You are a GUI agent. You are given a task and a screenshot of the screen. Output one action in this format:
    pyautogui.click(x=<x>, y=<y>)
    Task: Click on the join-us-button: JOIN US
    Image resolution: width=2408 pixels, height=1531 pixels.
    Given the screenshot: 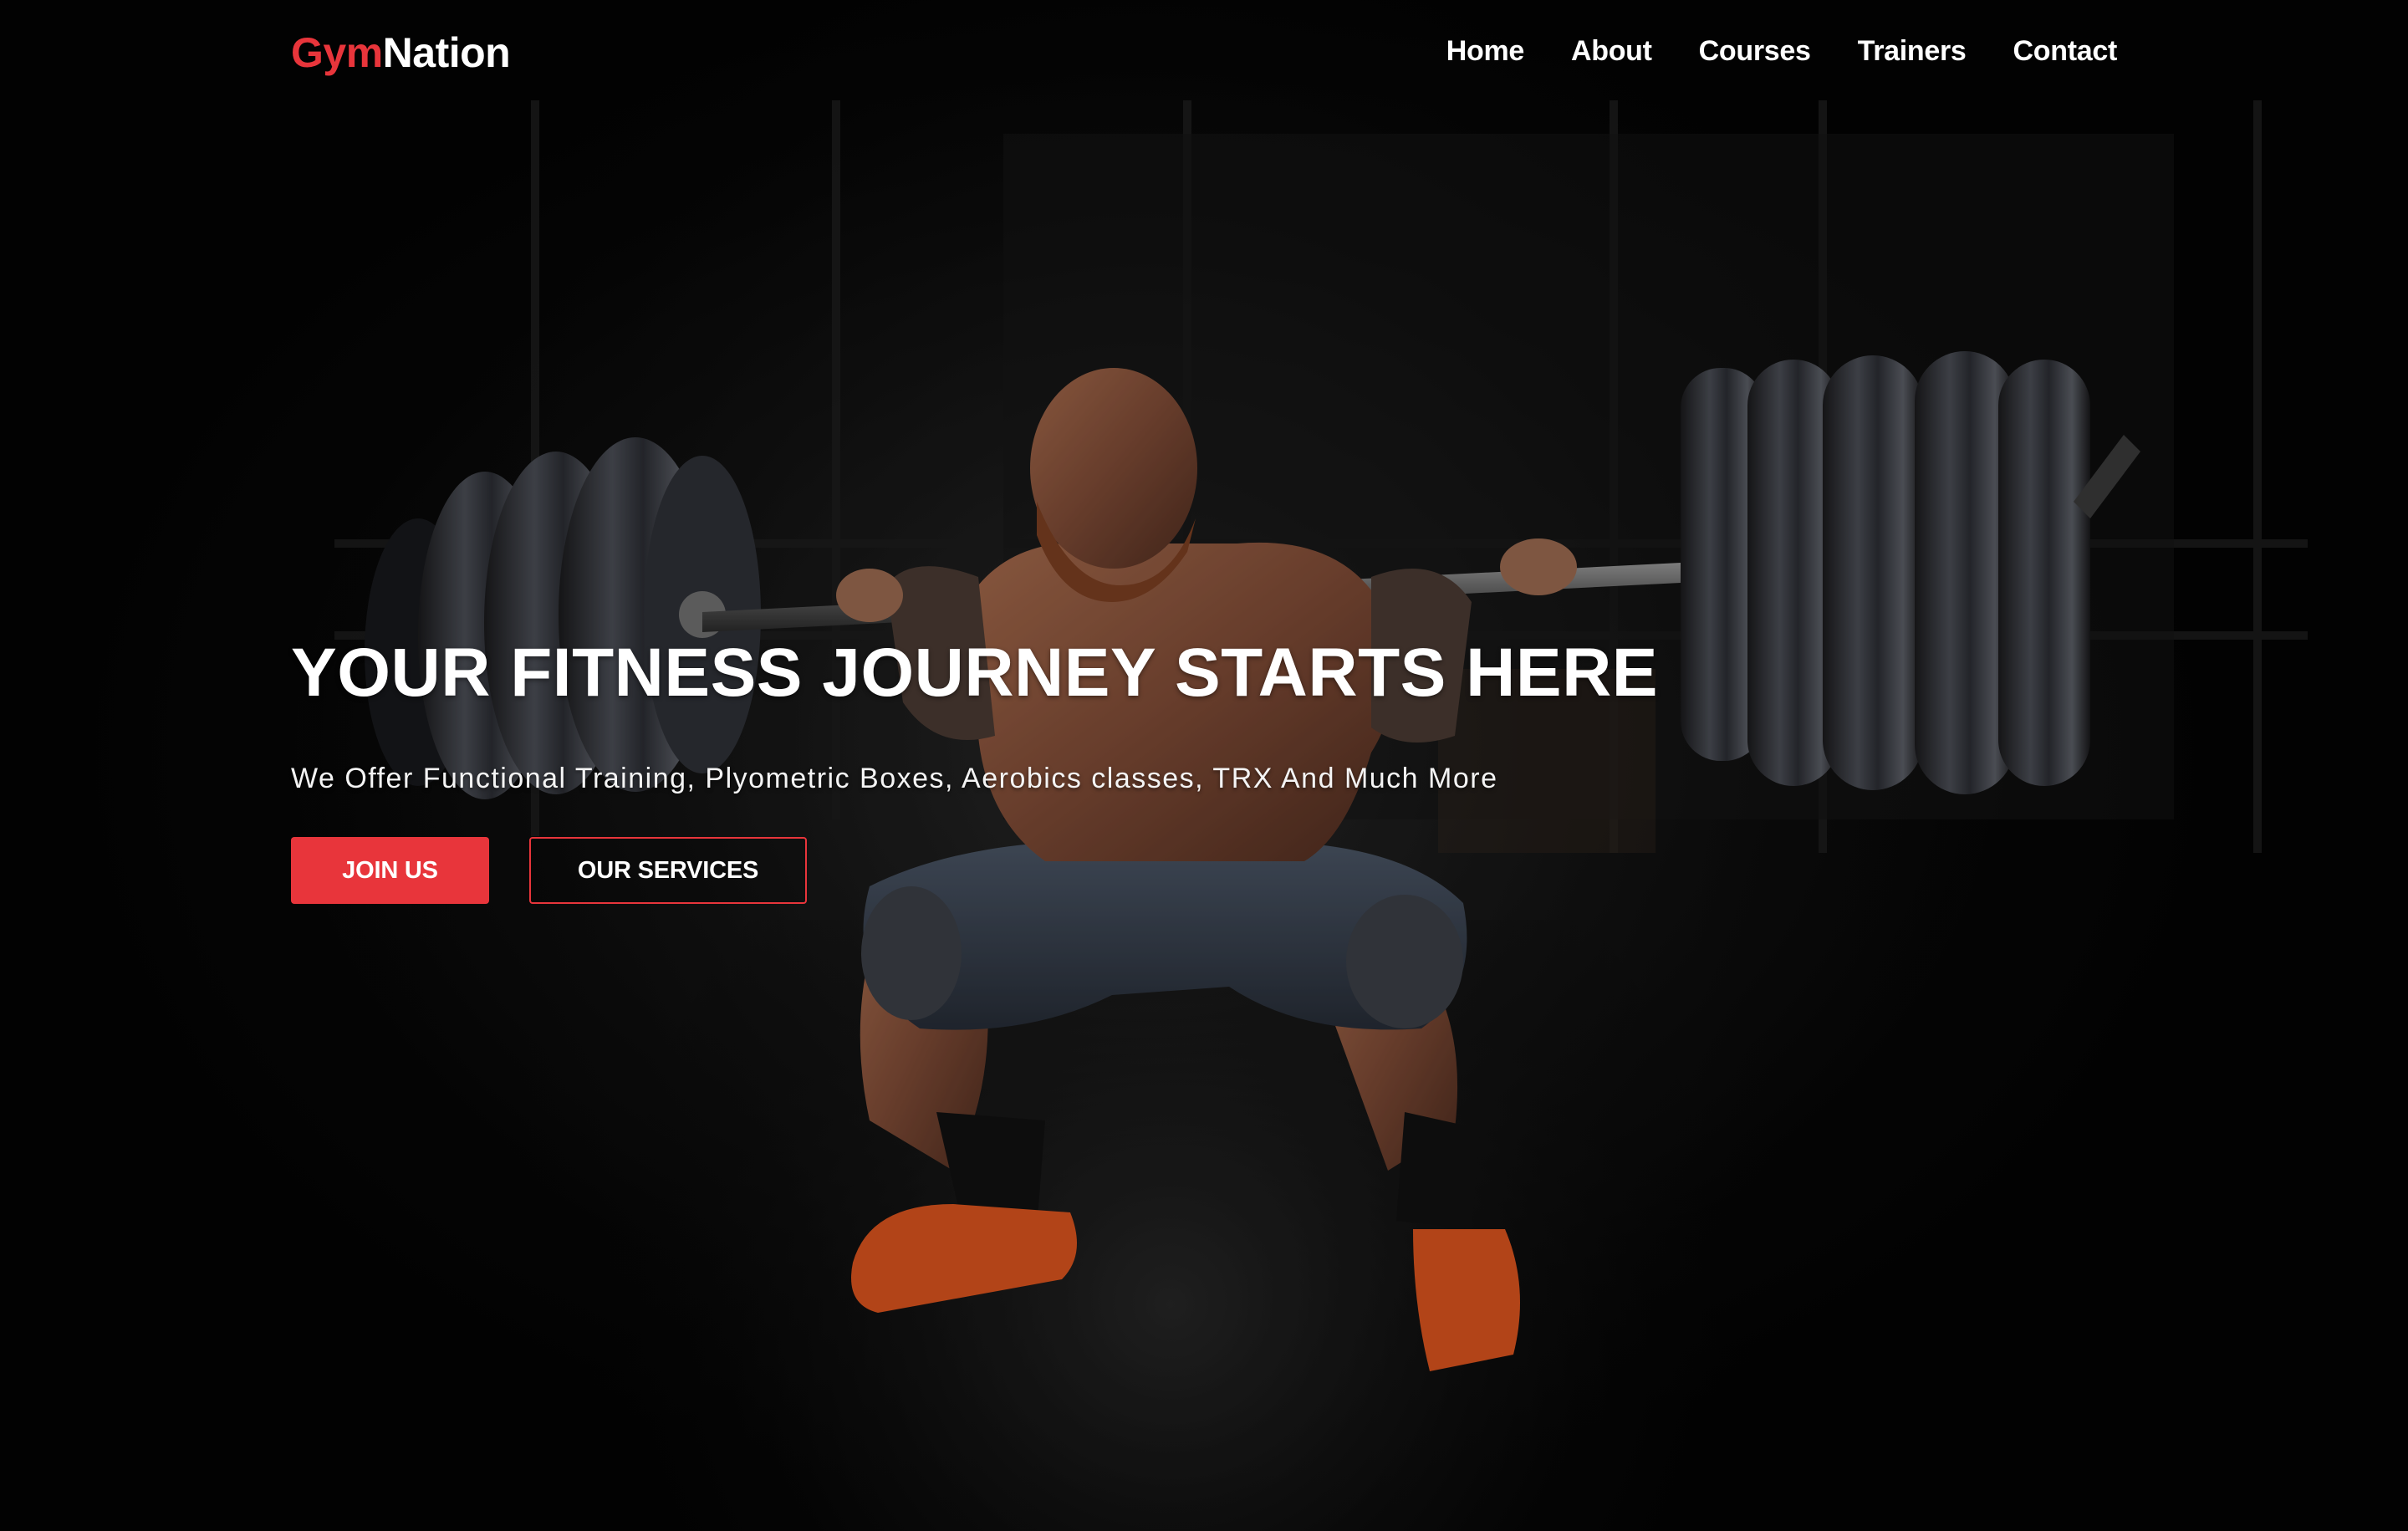 What is the action you would take?
    pyautogui.click(x=390, y=870)
    